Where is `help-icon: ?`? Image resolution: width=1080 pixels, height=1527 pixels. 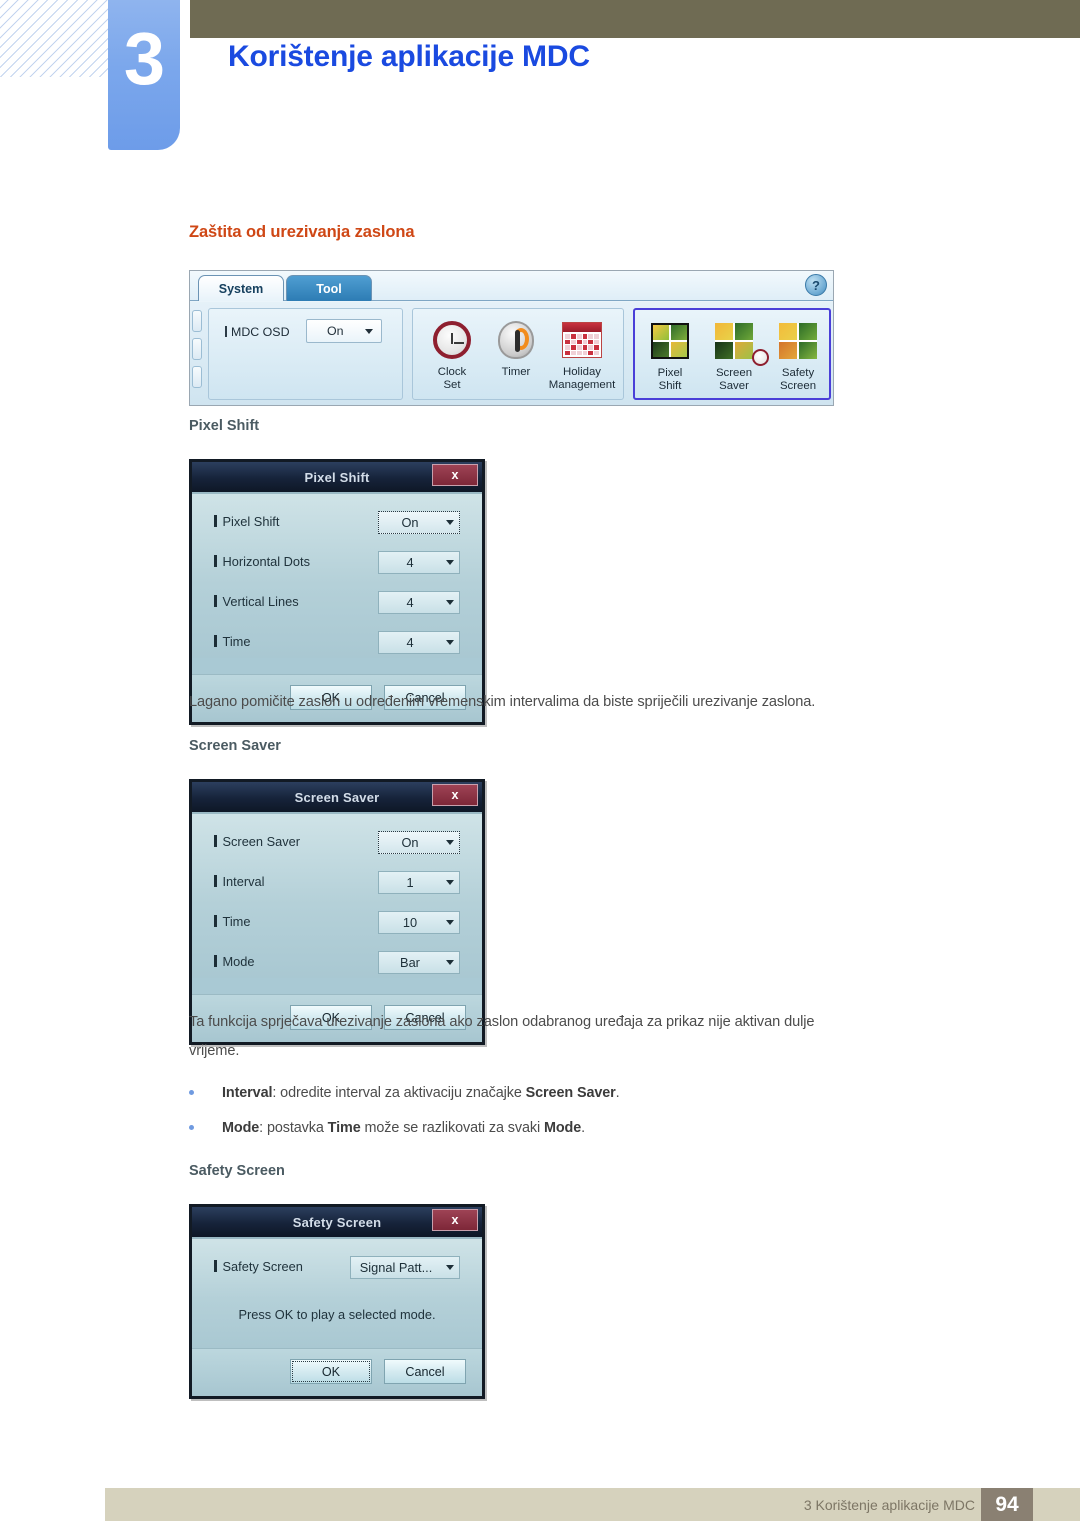 help-icon: ? is located at coordinates (816, 285).